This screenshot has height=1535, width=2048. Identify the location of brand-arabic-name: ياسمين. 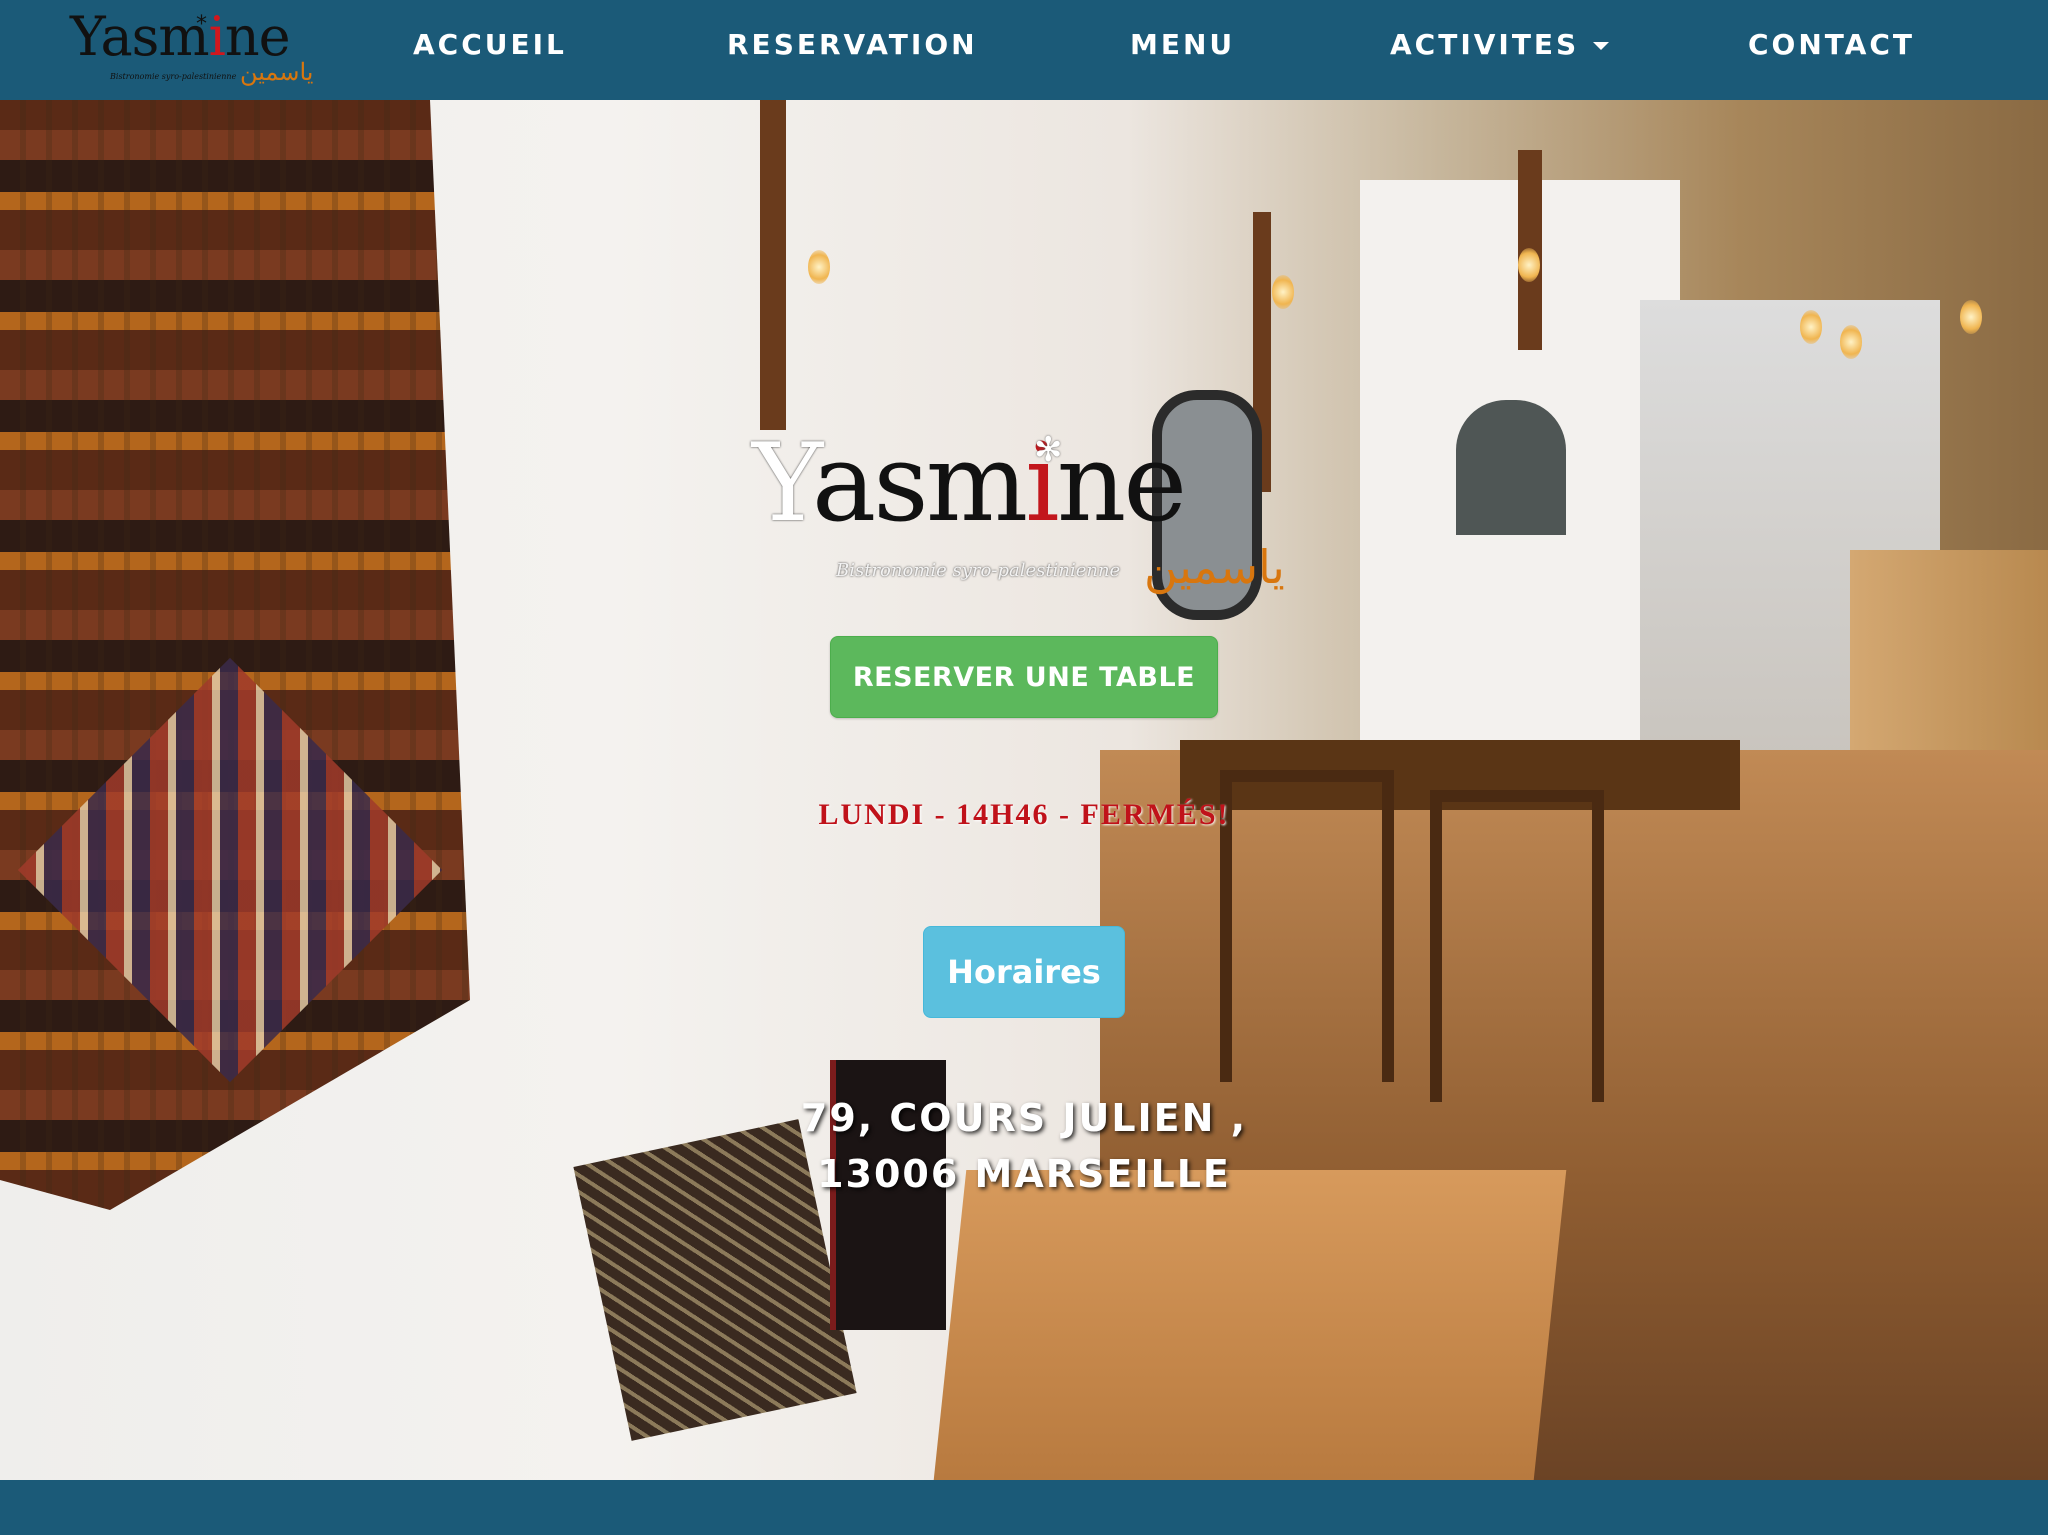
(277, 72).